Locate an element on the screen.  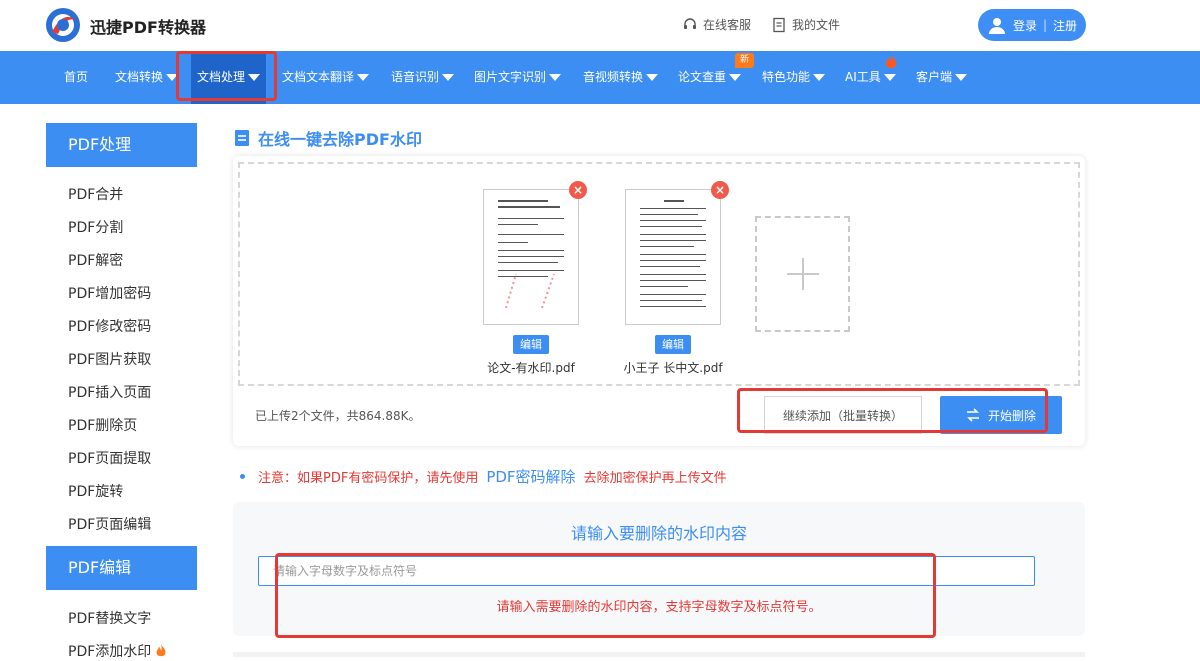
user-icon is located at coordinates (996, 26).